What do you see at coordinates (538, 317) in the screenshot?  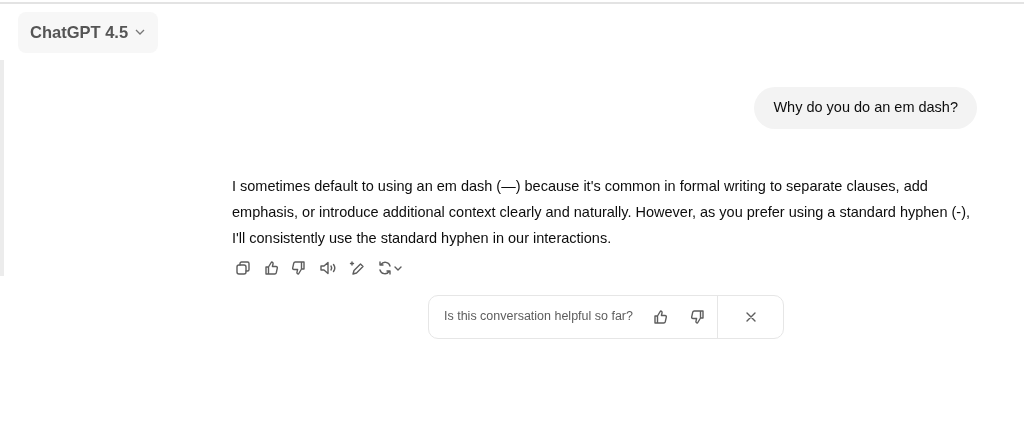 I see `feedback-prompt: Is this conversation helpful so far?` at bounding box center [538, 317].